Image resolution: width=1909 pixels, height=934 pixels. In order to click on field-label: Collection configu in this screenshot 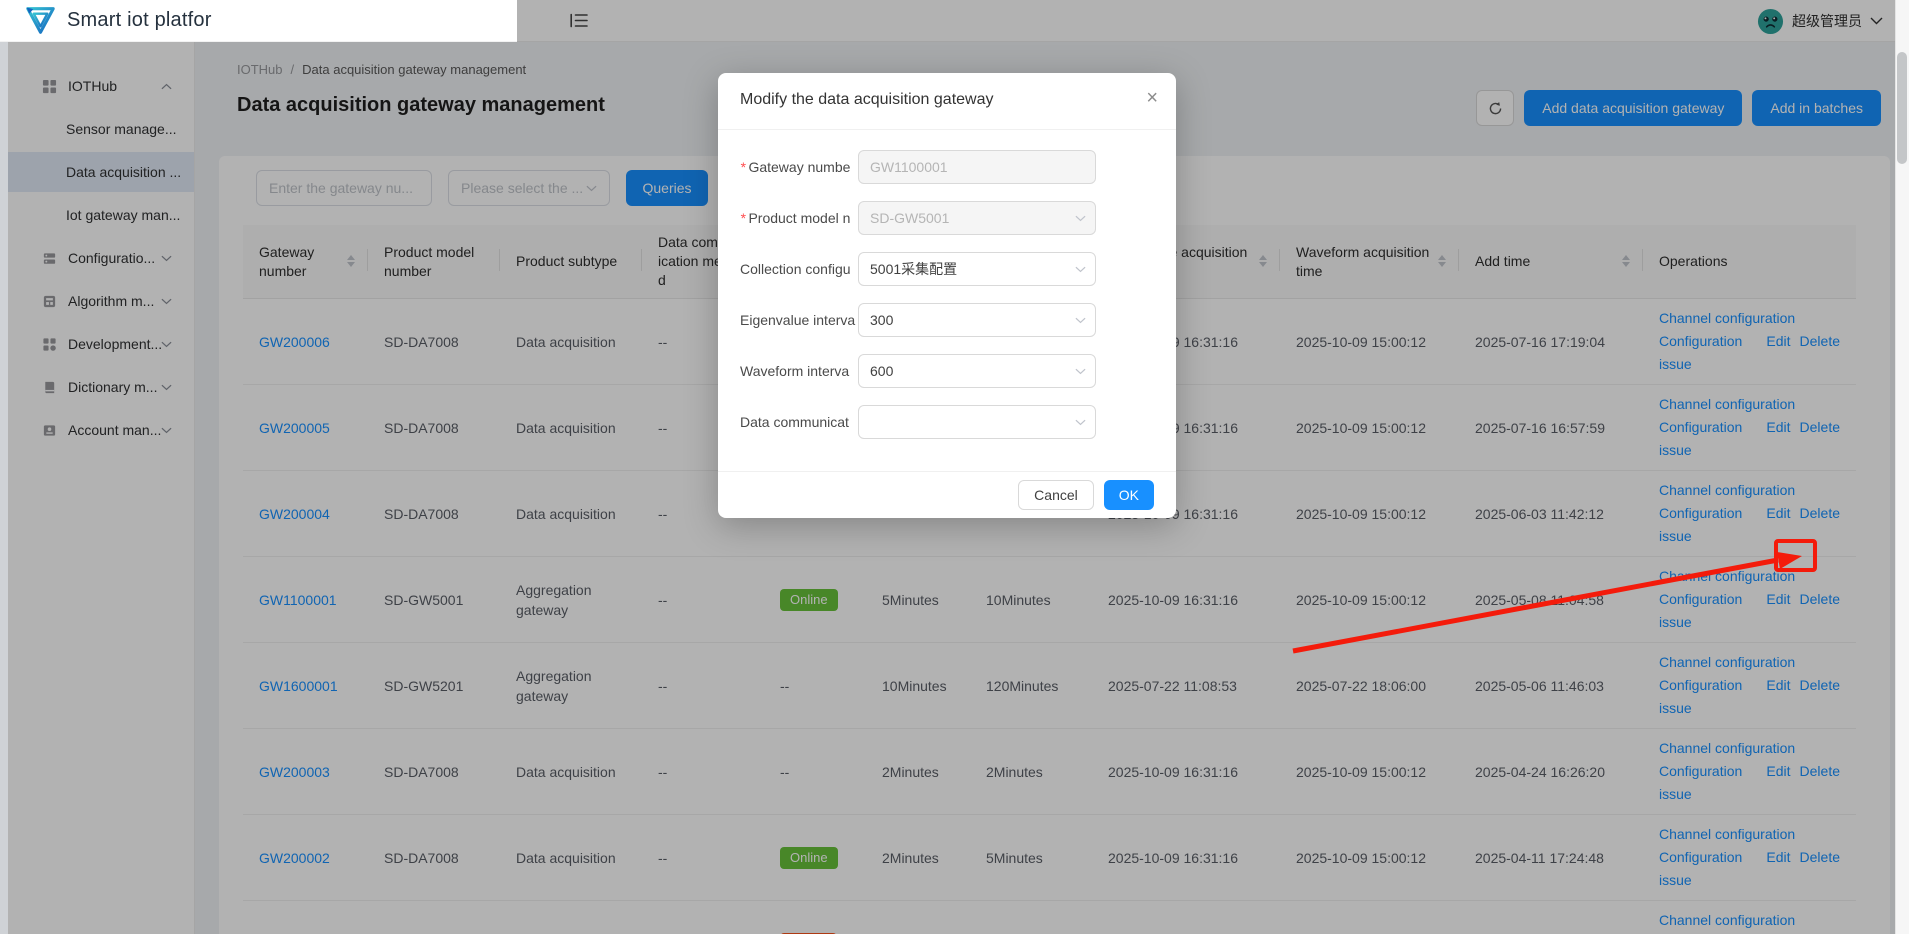, I will do `click(799, 269)`.